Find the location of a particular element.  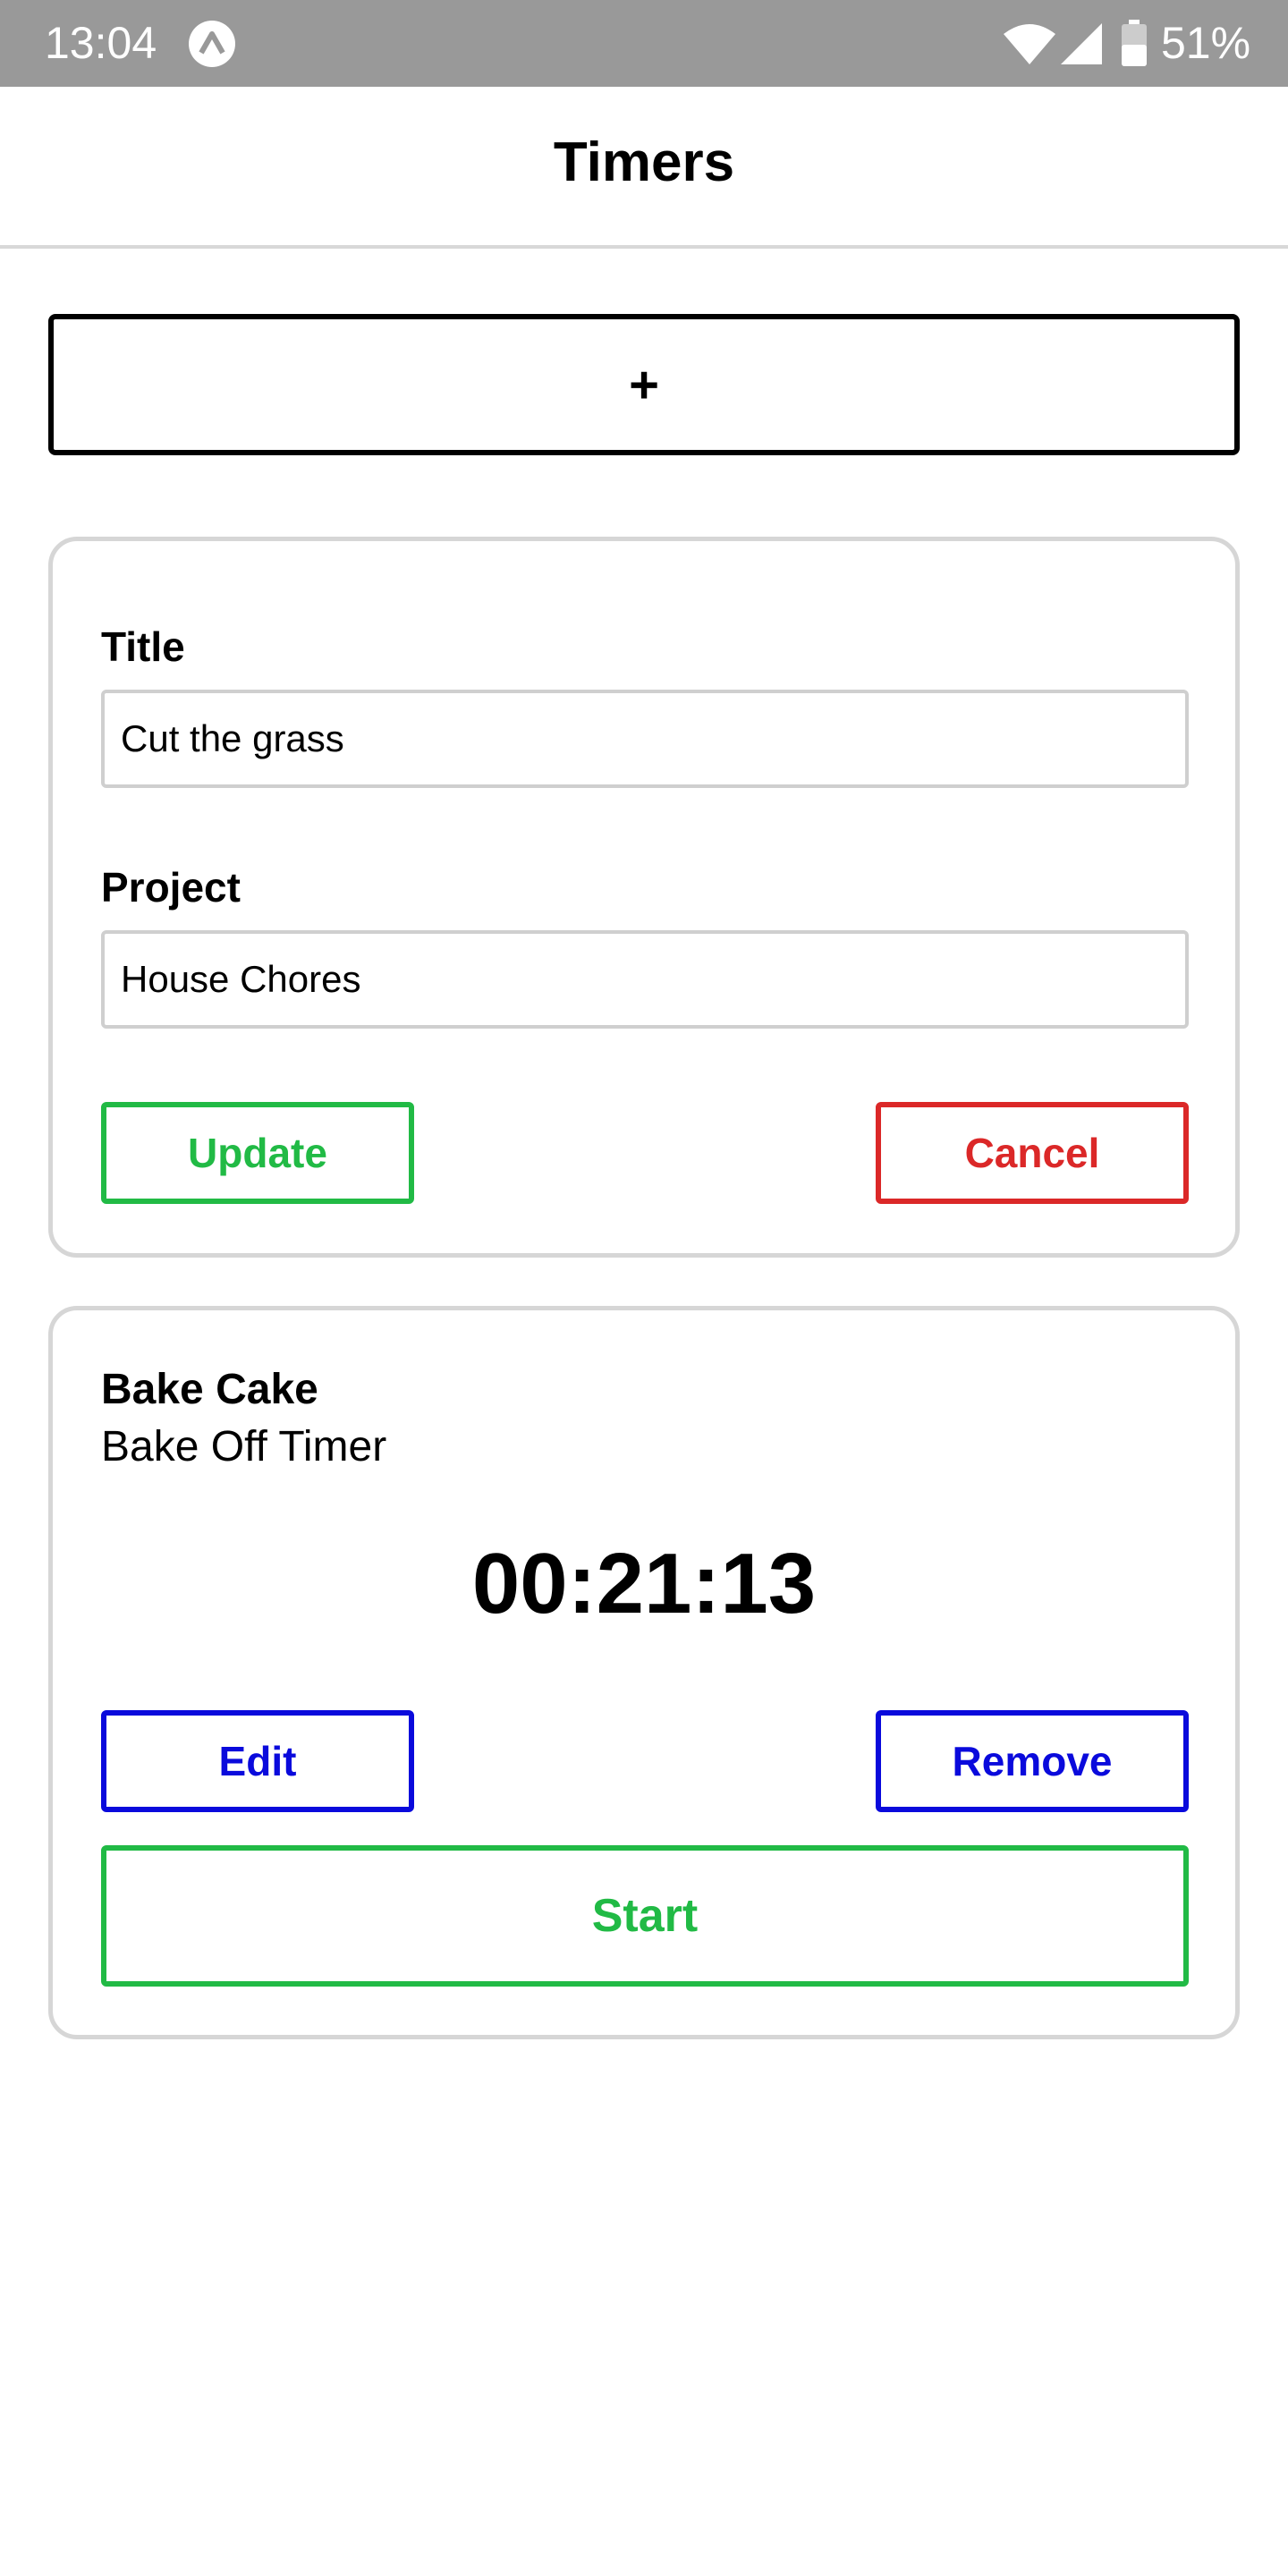

cell-signal-icon is located at coordinates (1081, 43).